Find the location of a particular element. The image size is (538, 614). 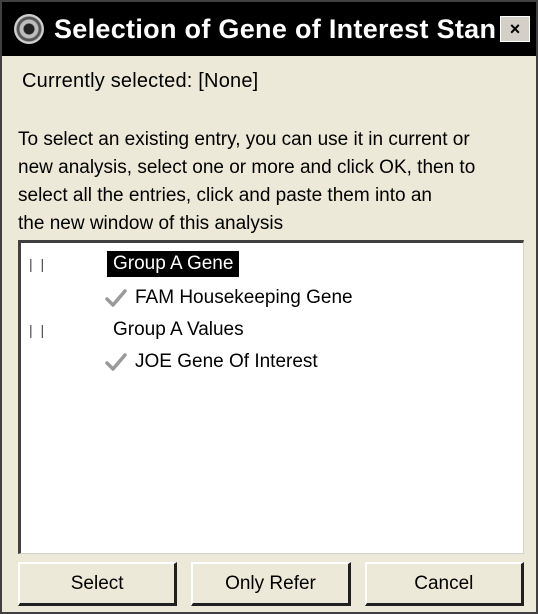

close-button: × is located at coordinates (515, 29).